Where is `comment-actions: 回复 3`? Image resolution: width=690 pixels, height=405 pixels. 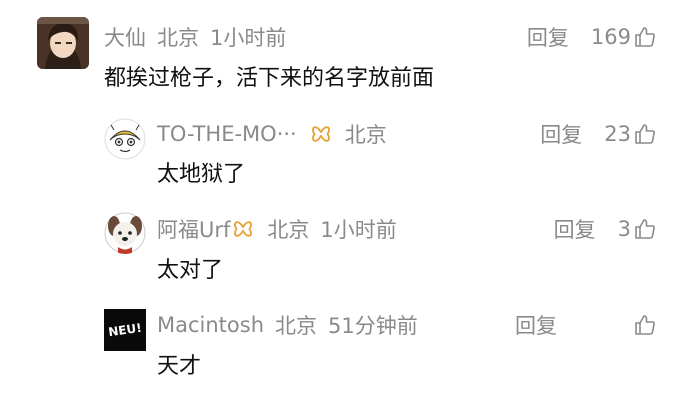
comment-actions: 回复 3 is located at coordinates (605, 229).